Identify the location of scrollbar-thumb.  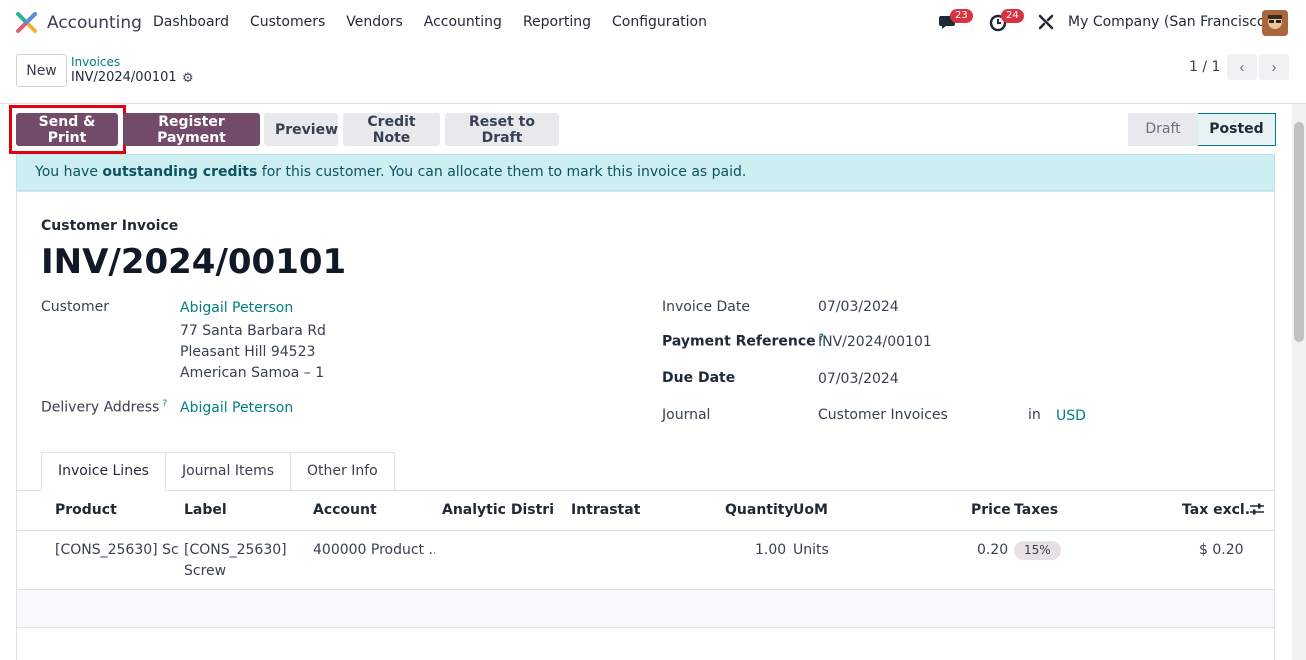
(1299, 232).